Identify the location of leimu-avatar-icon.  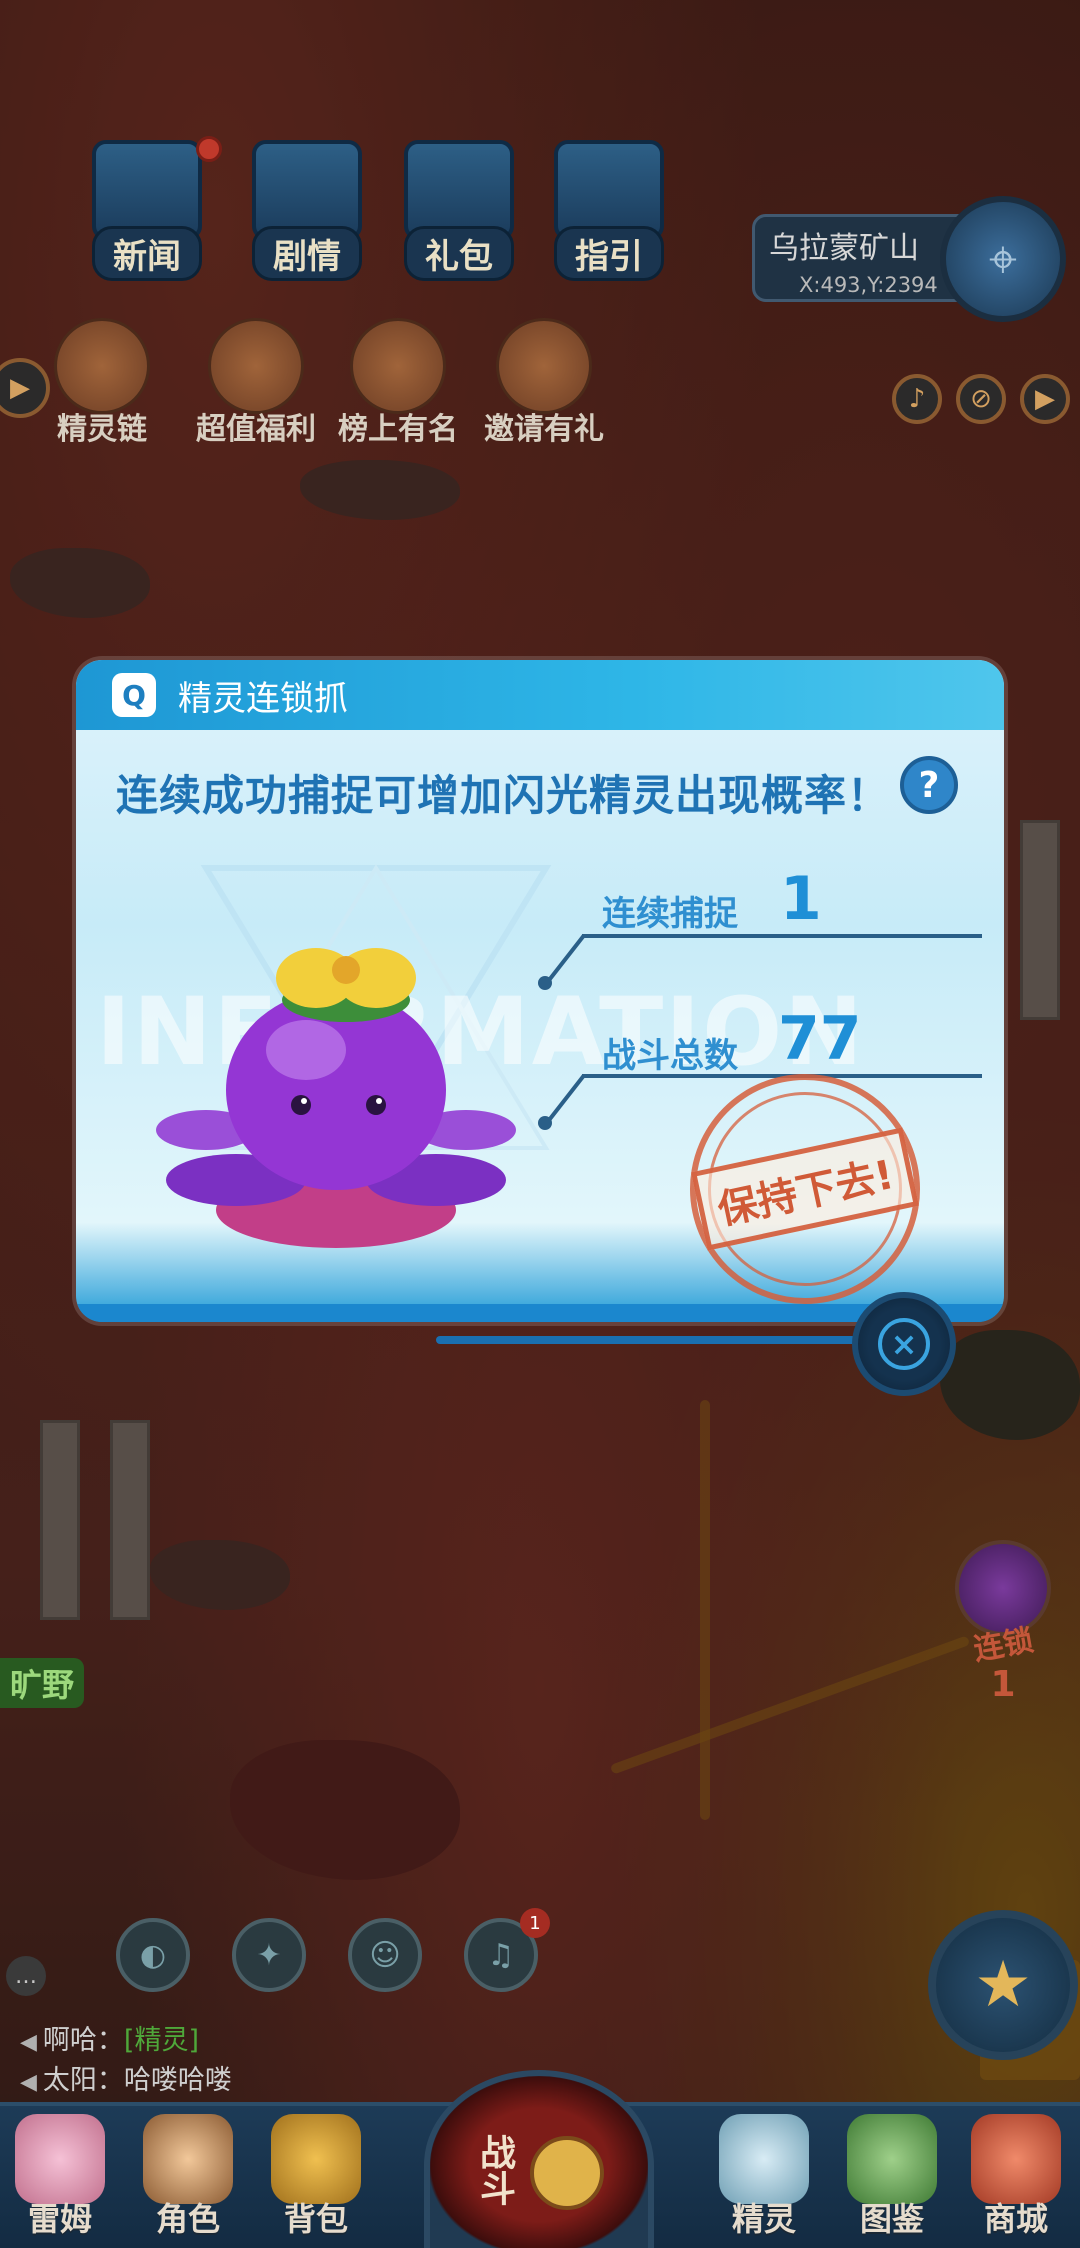
(60, 2159).